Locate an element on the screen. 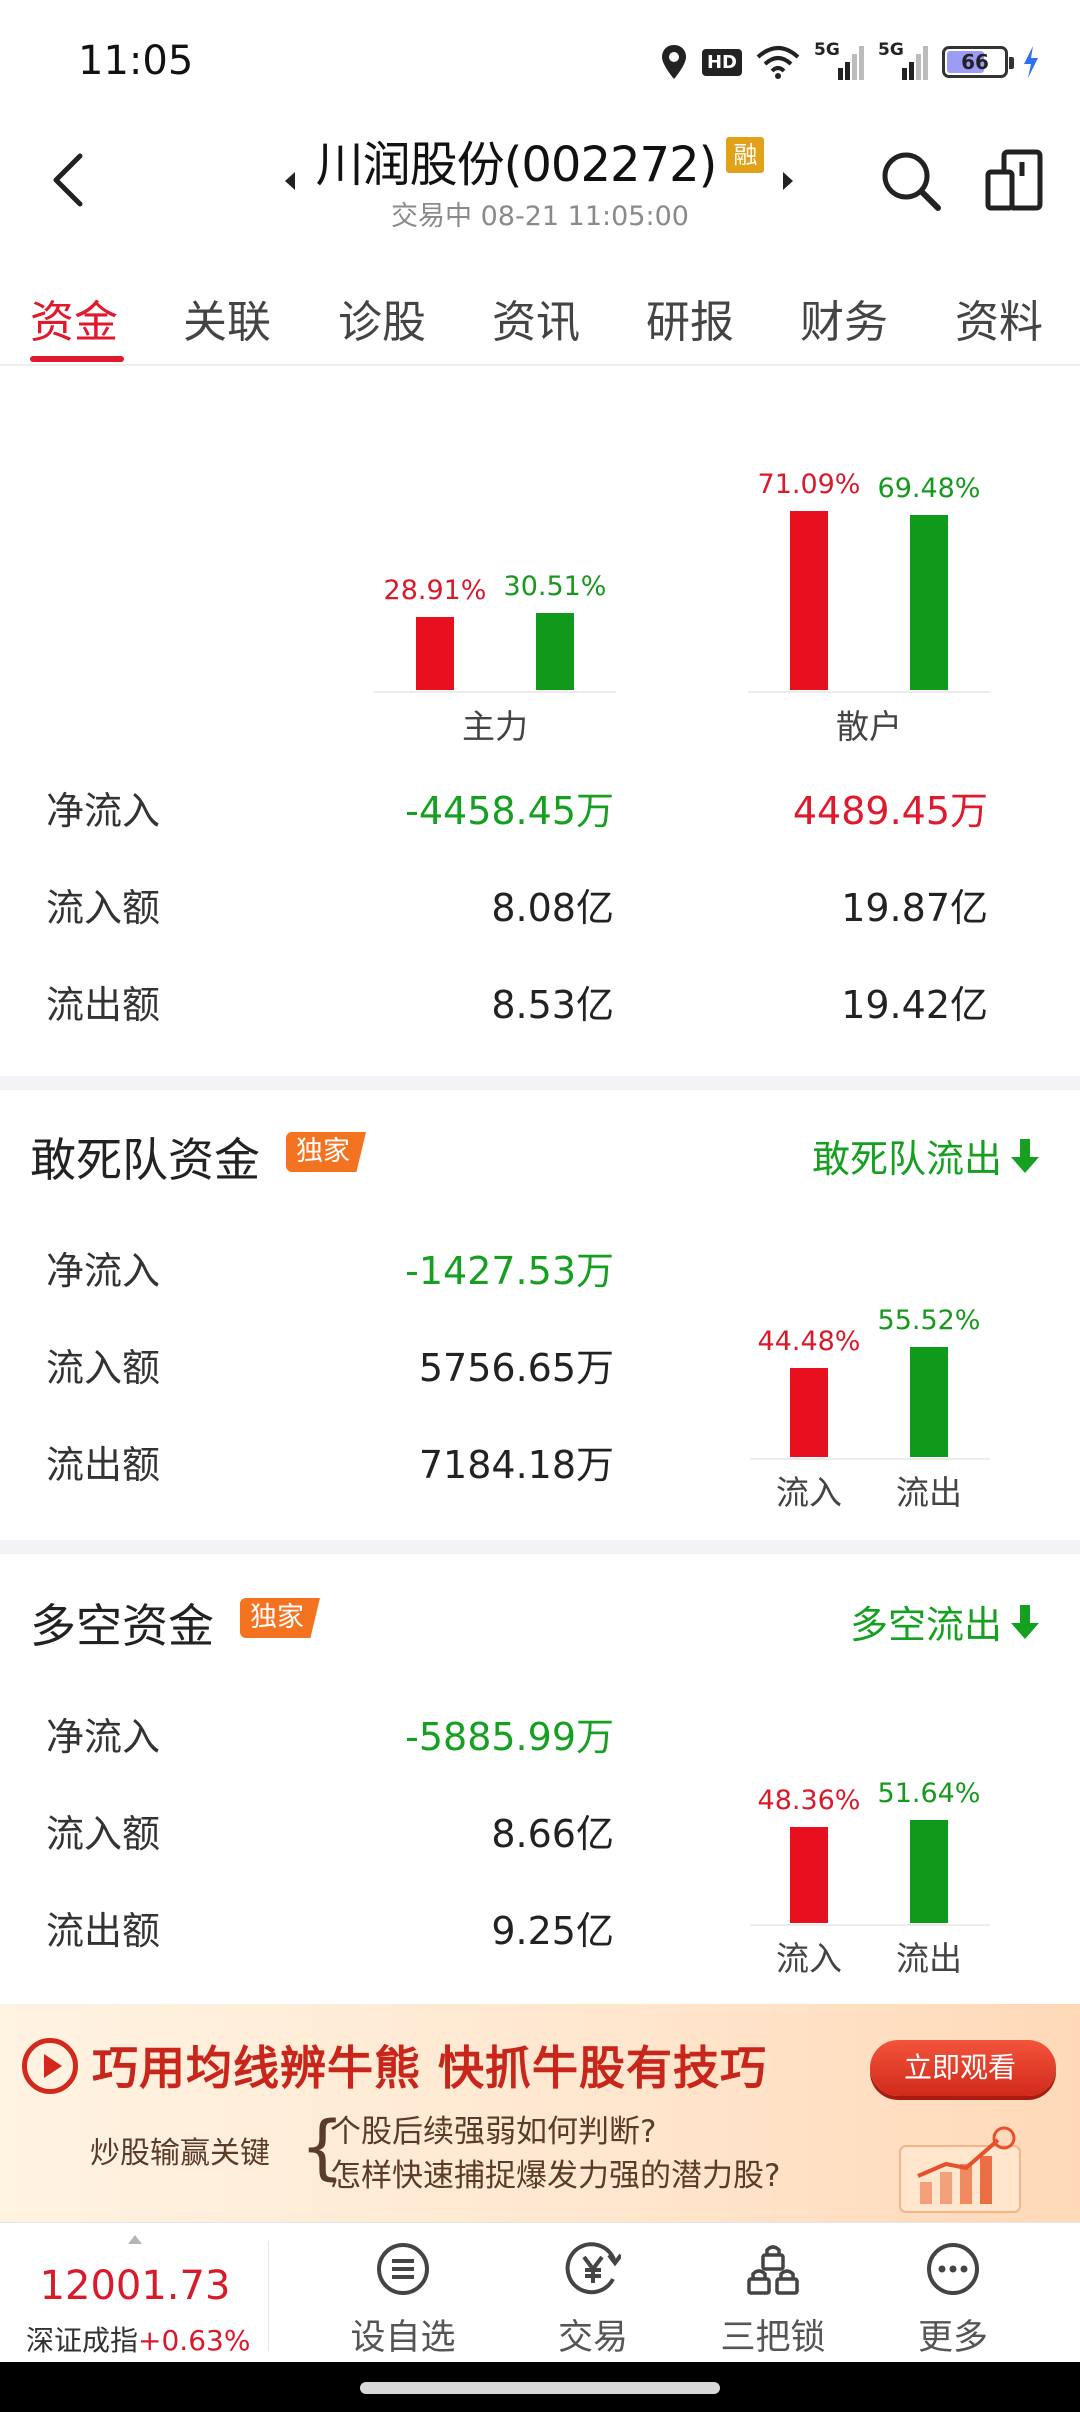 The height and width of the screenshot is (2412, 1080). tab-bar: 资金 关联 诊股 资讯 研报 财务 资料 is located at coordinates (540, 318).